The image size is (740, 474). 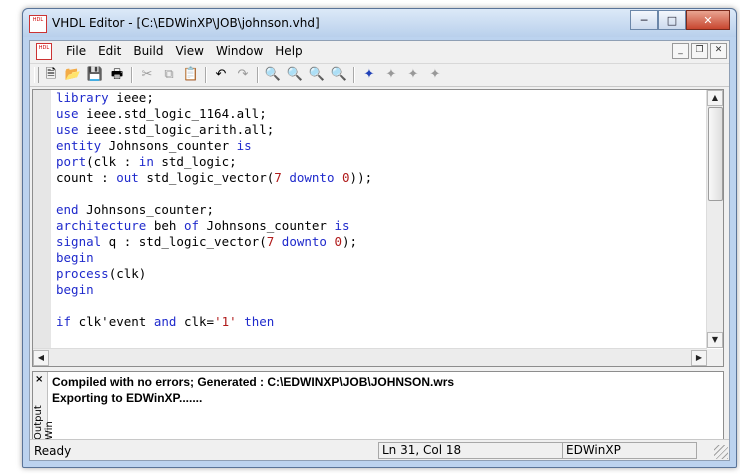 What do you see at coordinates (267, 225) in the screenshot?
I see `code-text: Johnsons_counter` at bounding box center [267, 225].